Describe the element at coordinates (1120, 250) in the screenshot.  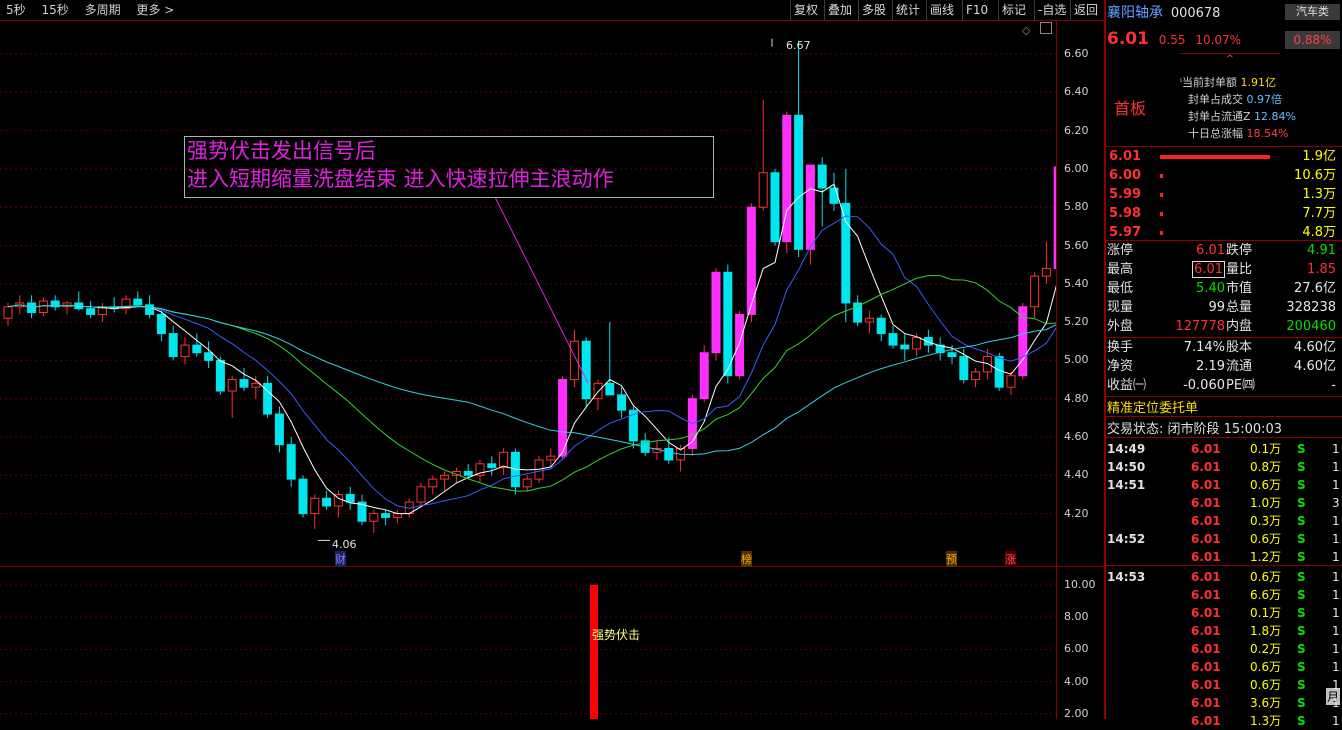
I see `stat-label: 涨停` at that location.